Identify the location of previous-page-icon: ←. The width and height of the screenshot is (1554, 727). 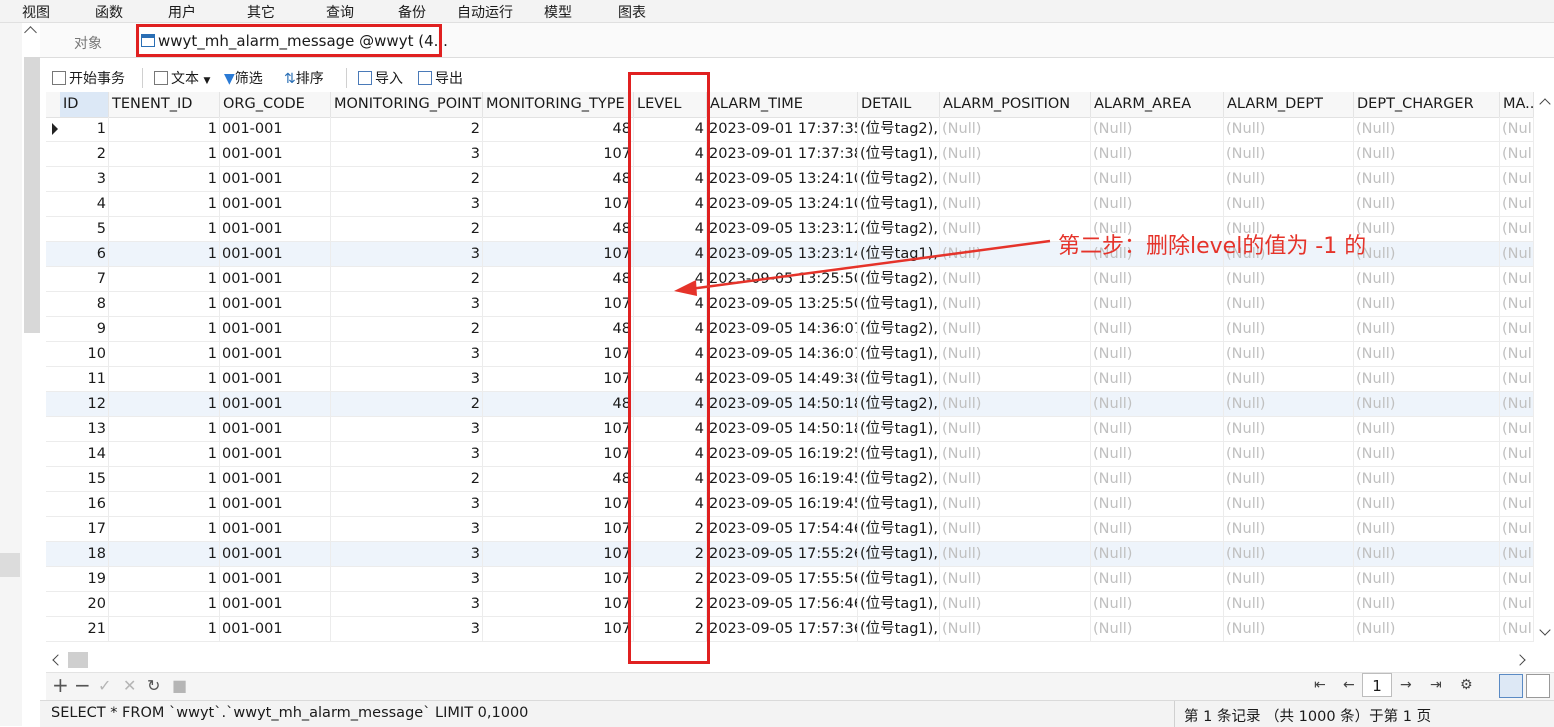
(1349, 685).